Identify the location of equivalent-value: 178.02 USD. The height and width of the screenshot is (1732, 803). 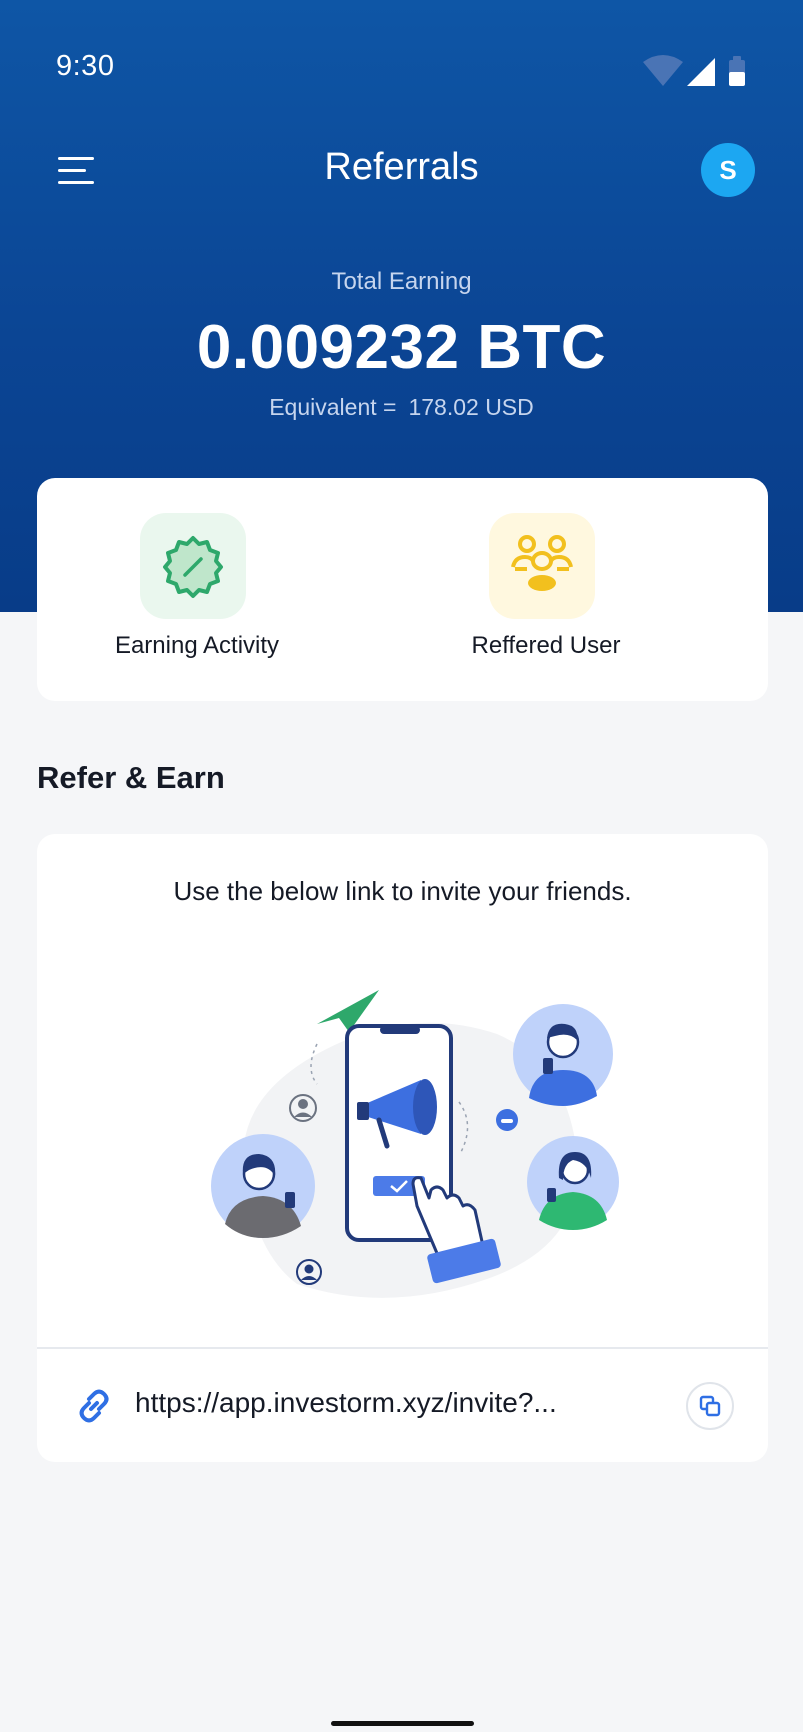
(471, 407).